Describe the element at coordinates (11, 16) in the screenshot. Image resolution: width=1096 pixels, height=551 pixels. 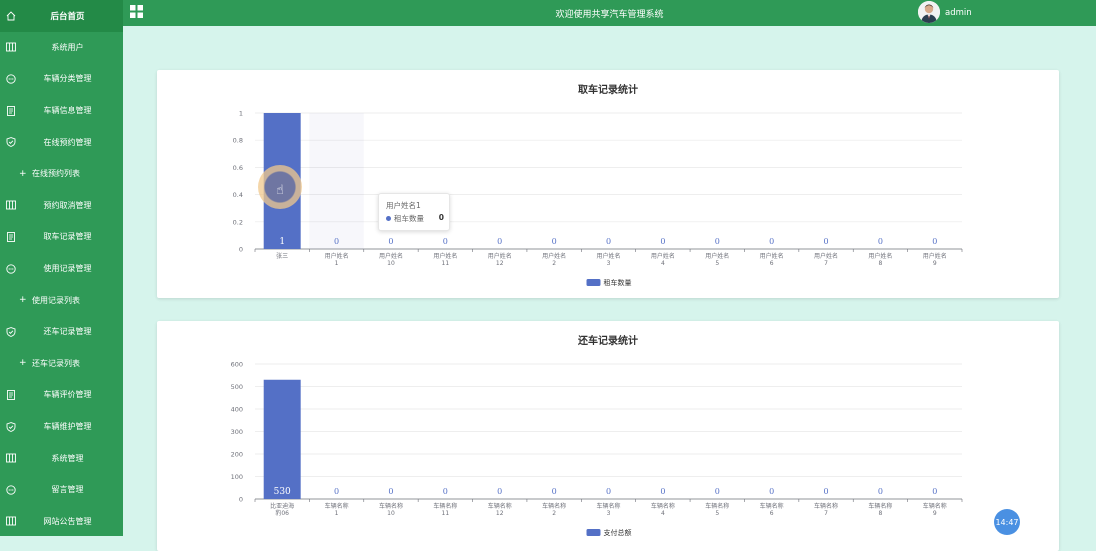
I see `home-icon` at that location.